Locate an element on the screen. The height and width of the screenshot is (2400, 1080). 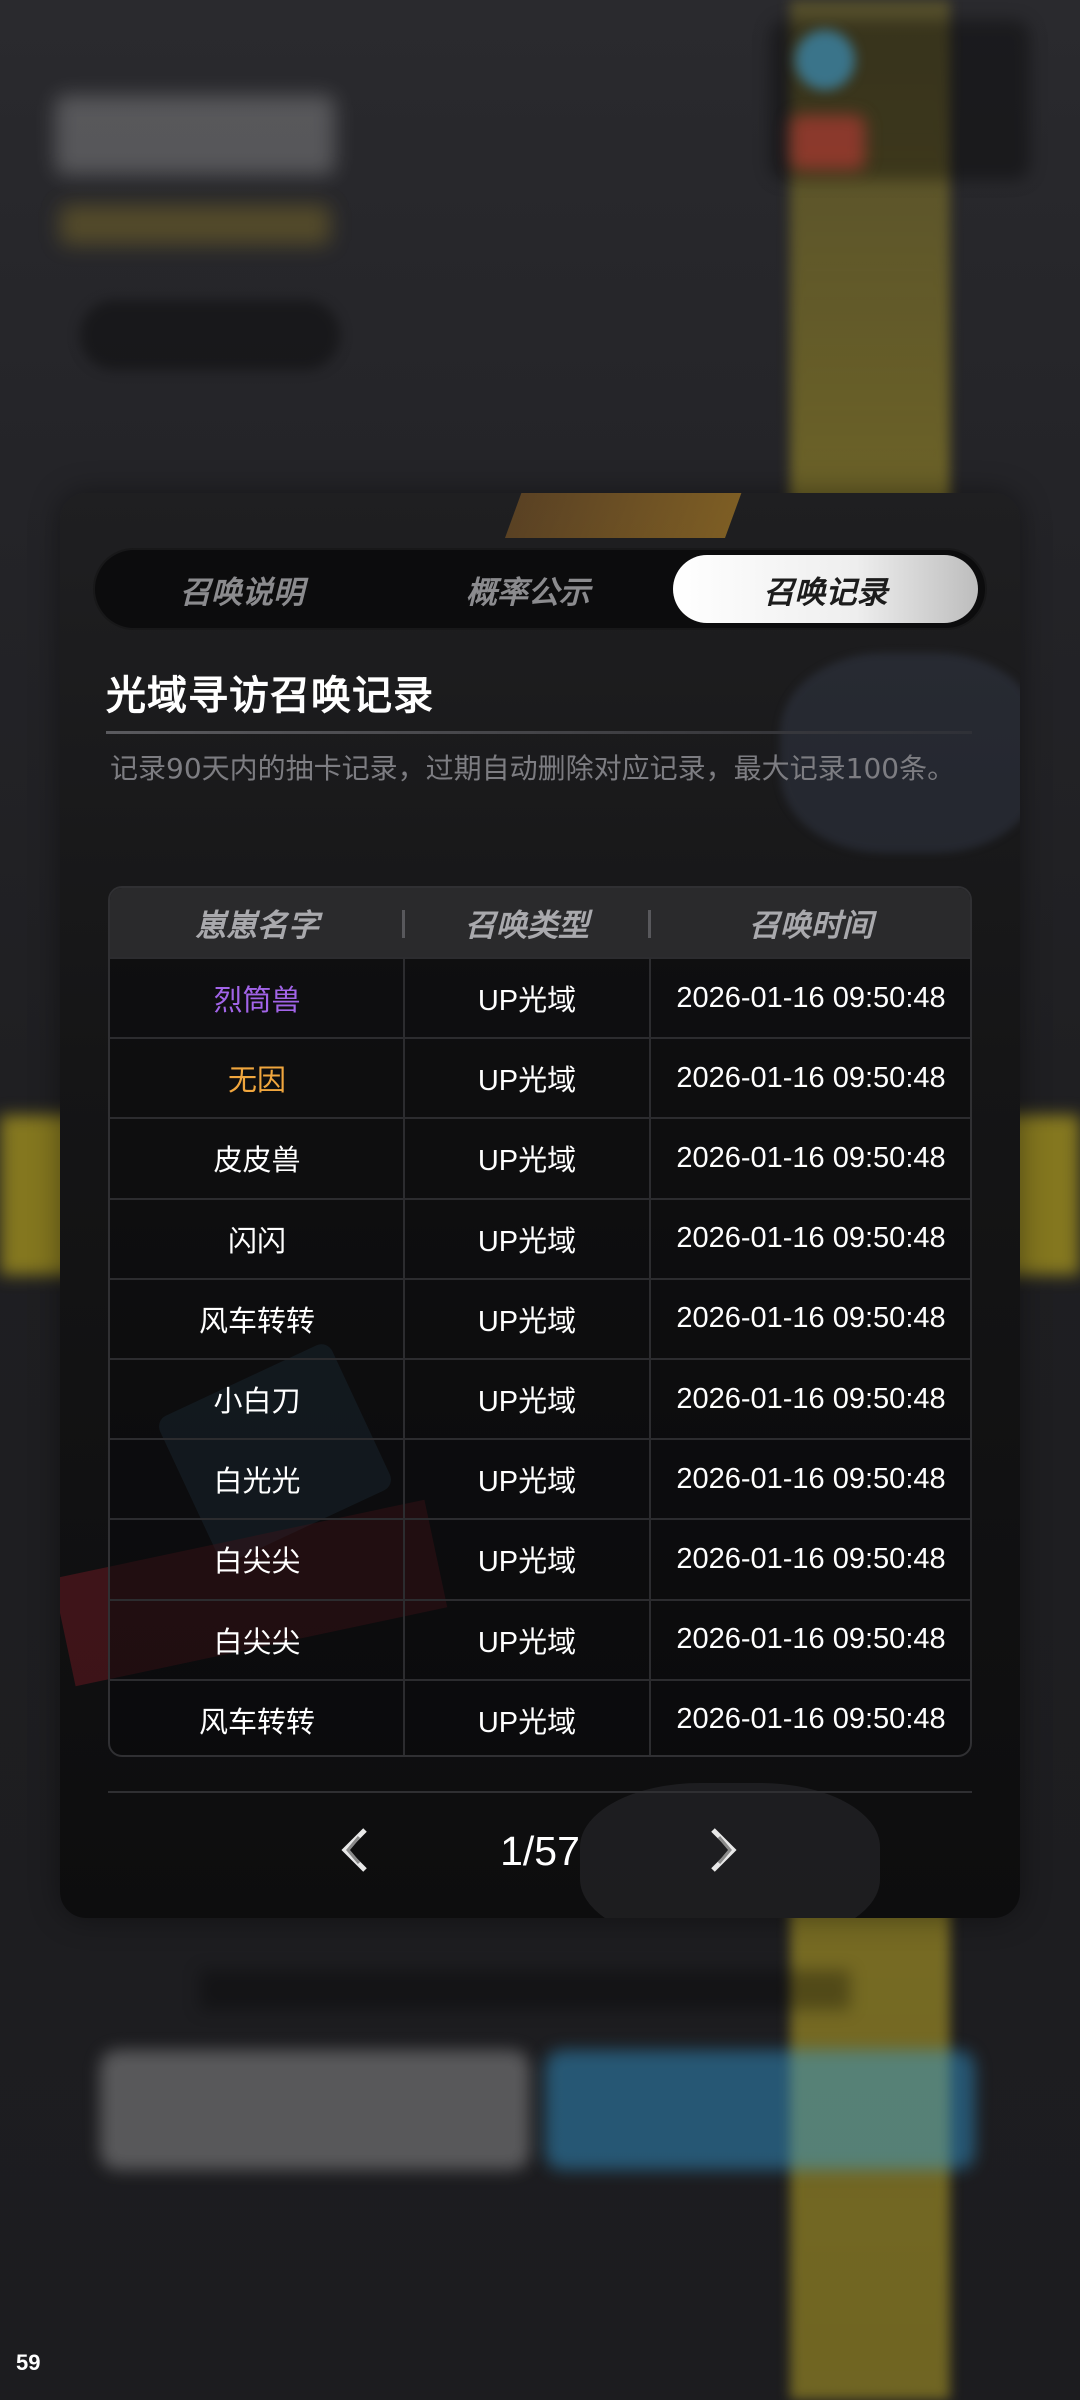
page-indicator: 1/57 is located at coordinates (540, 1850).